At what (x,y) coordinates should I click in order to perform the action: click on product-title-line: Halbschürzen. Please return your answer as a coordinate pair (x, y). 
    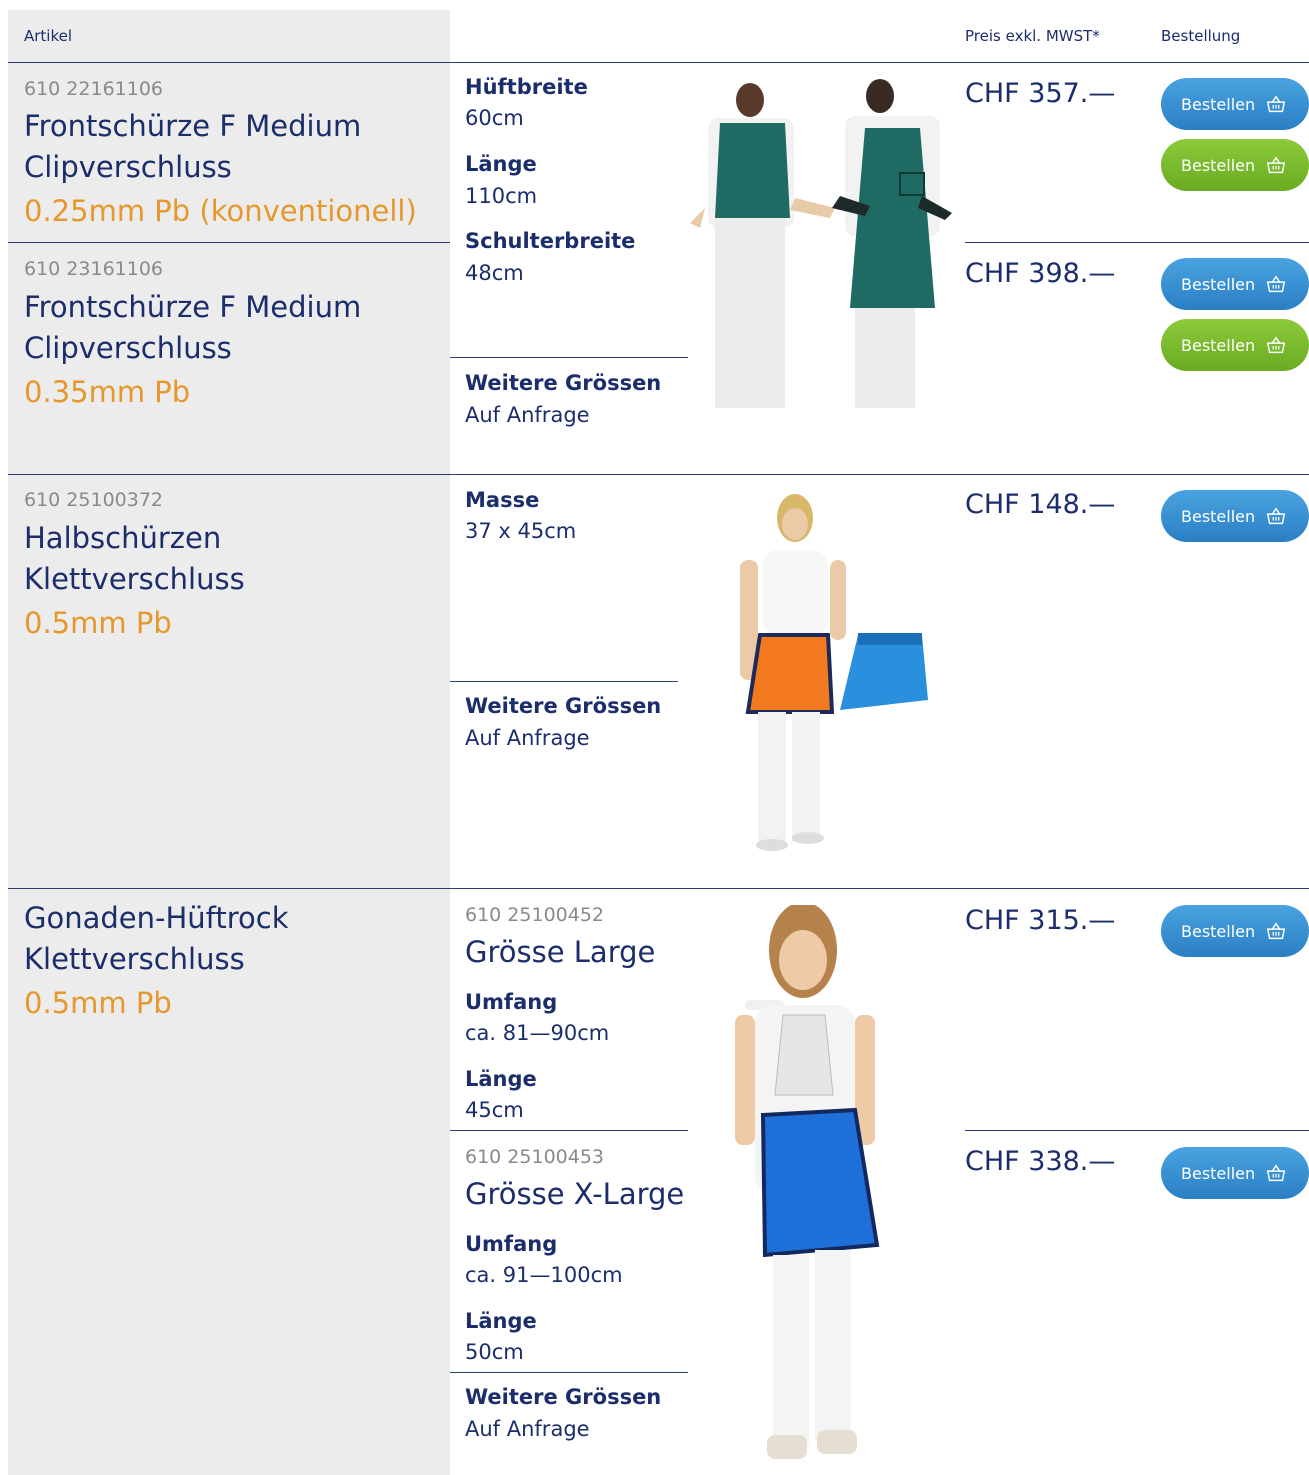
    Looking at the image, I should click on (123, 538).